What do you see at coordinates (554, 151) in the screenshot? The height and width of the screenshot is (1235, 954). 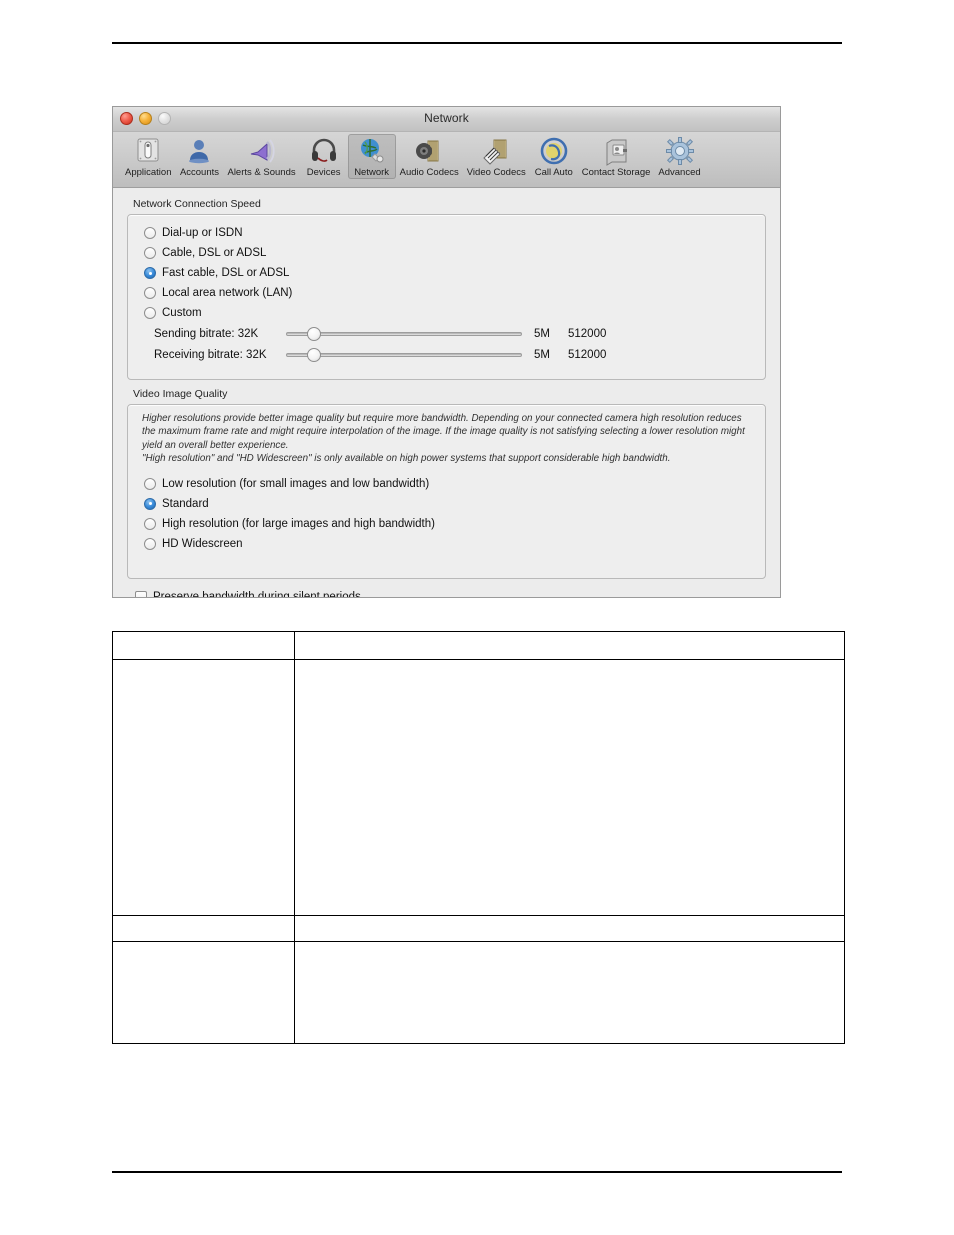 I see `call-auto-icon` at bounding box center [554, 151].